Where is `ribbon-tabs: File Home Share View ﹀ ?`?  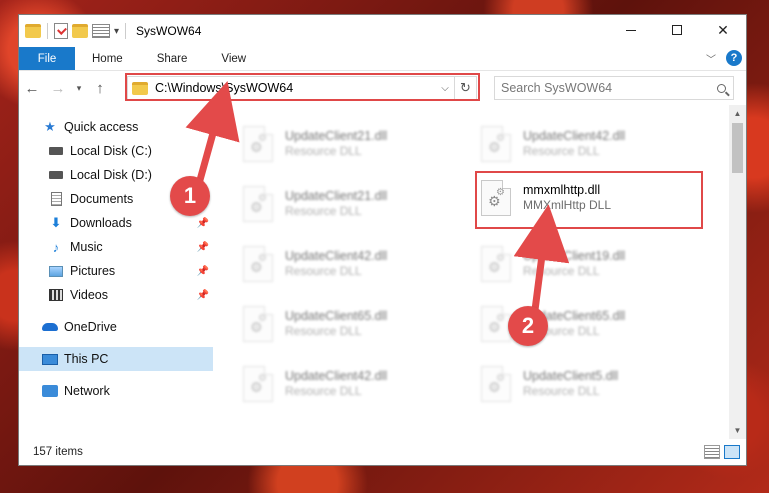 ribbon-tabs: File Home Share View ﹀ ? is located at coordinates (382, 59).